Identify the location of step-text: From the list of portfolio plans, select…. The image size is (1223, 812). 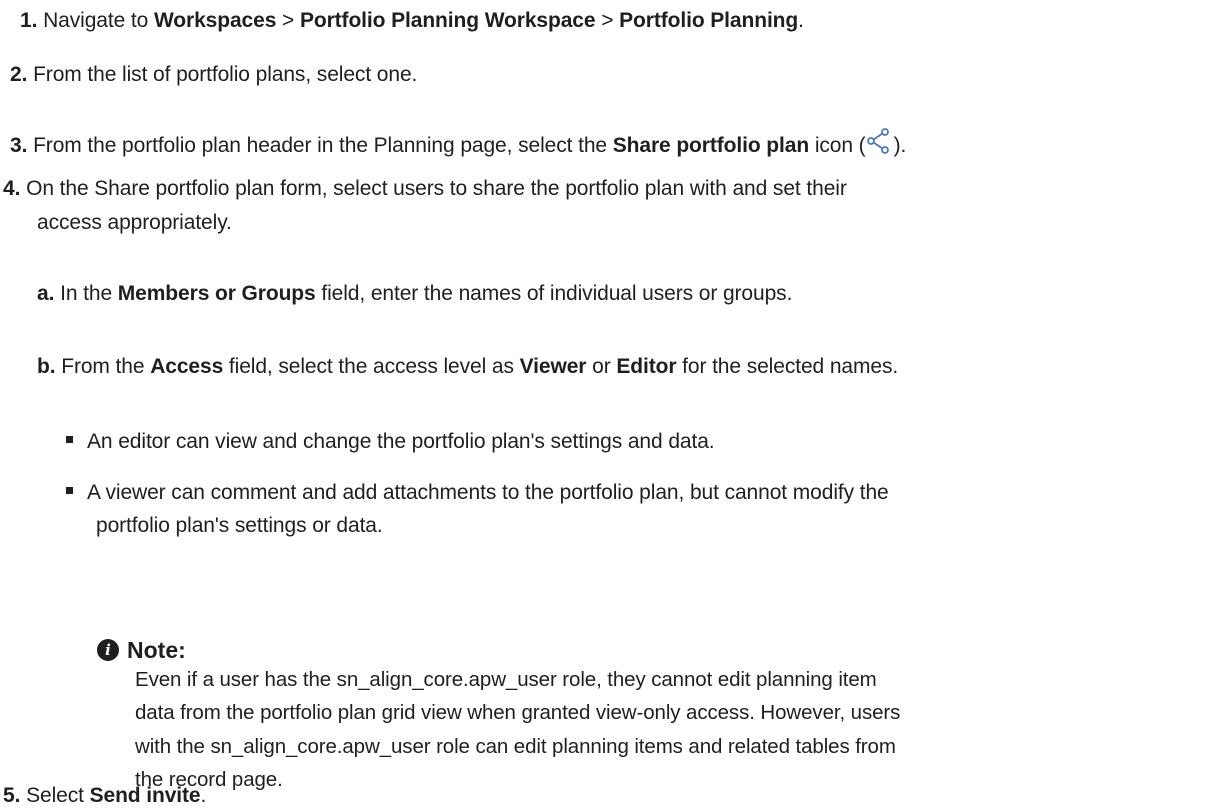
(225, 74).